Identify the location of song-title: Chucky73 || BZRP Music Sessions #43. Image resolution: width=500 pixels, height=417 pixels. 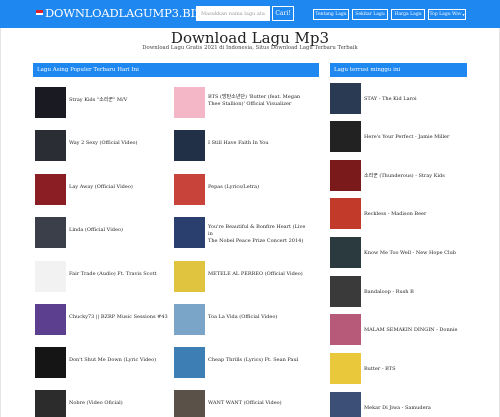
(118, 317).